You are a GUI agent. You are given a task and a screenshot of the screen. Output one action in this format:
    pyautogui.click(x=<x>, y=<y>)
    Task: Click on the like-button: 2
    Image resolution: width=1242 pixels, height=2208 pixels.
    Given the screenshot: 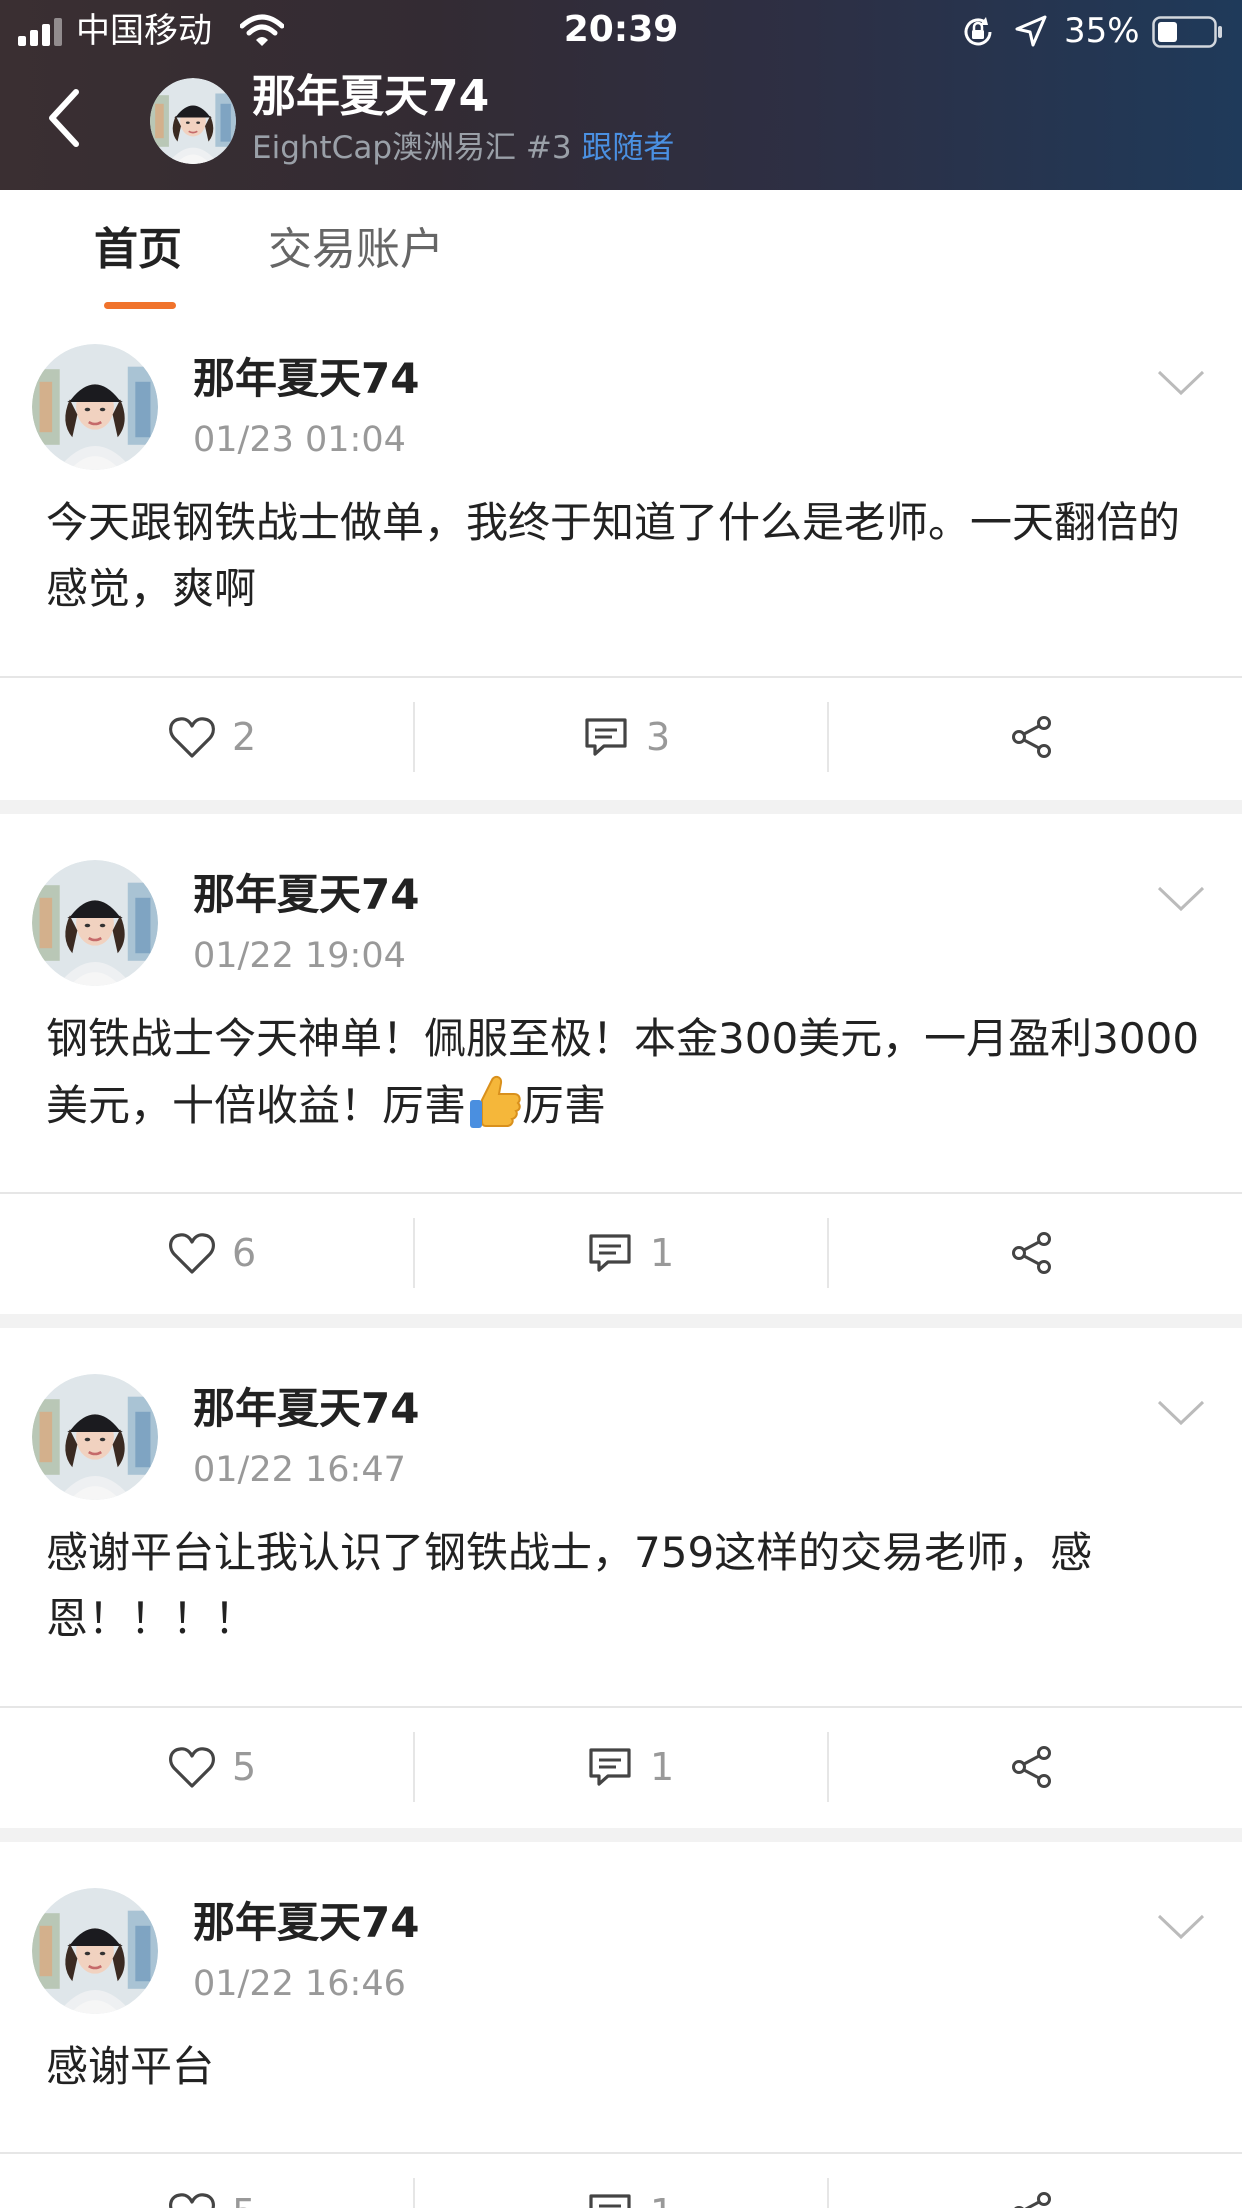 What is the action you would take?
    pyautogui.click(x=207, y=738)
    